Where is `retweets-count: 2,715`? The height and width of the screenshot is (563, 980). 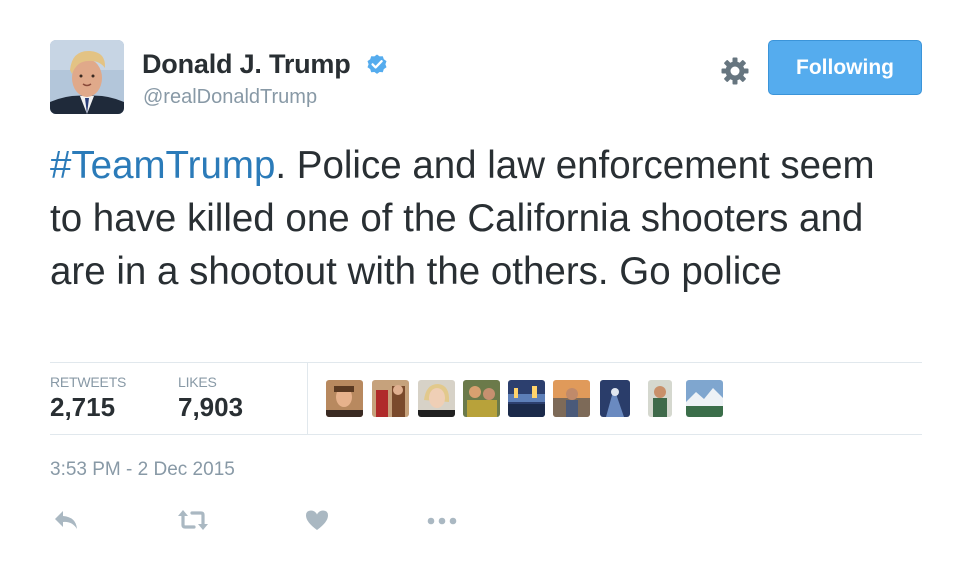 retweets-count: 2,715 is located at coordinates (83, 407).